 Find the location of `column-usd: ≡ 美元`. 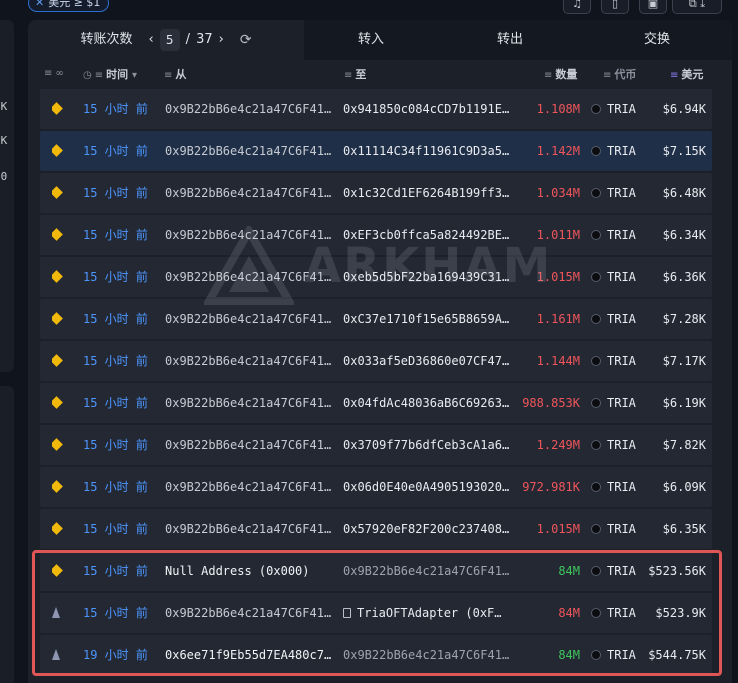

column-usd: ≡ 美元 is located at coordinates (686, 74).